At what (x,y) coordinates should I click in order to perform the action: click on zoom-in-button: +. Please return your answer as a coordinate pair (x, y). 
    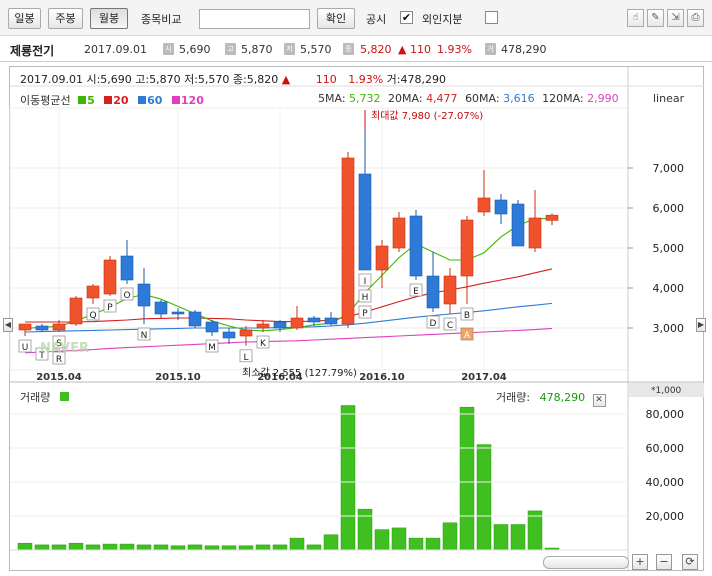
    Looking at the image, I should click on (640, 562).